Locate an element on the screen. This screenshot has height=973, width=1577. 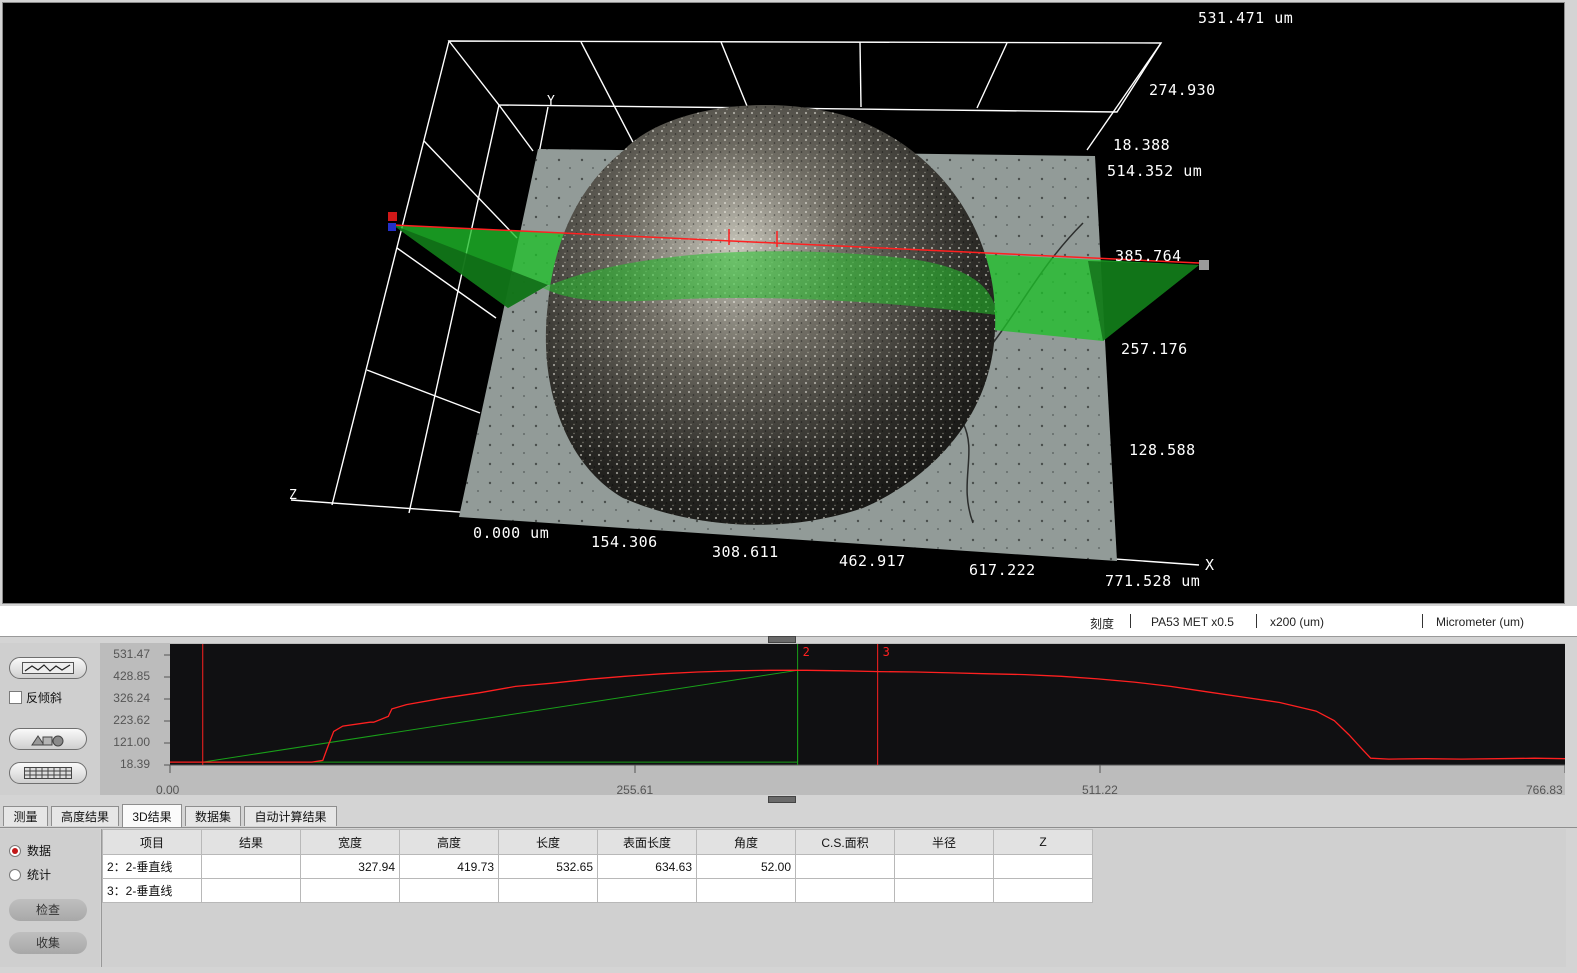
radio-data: 数据 is located at coordinates (30, 850).